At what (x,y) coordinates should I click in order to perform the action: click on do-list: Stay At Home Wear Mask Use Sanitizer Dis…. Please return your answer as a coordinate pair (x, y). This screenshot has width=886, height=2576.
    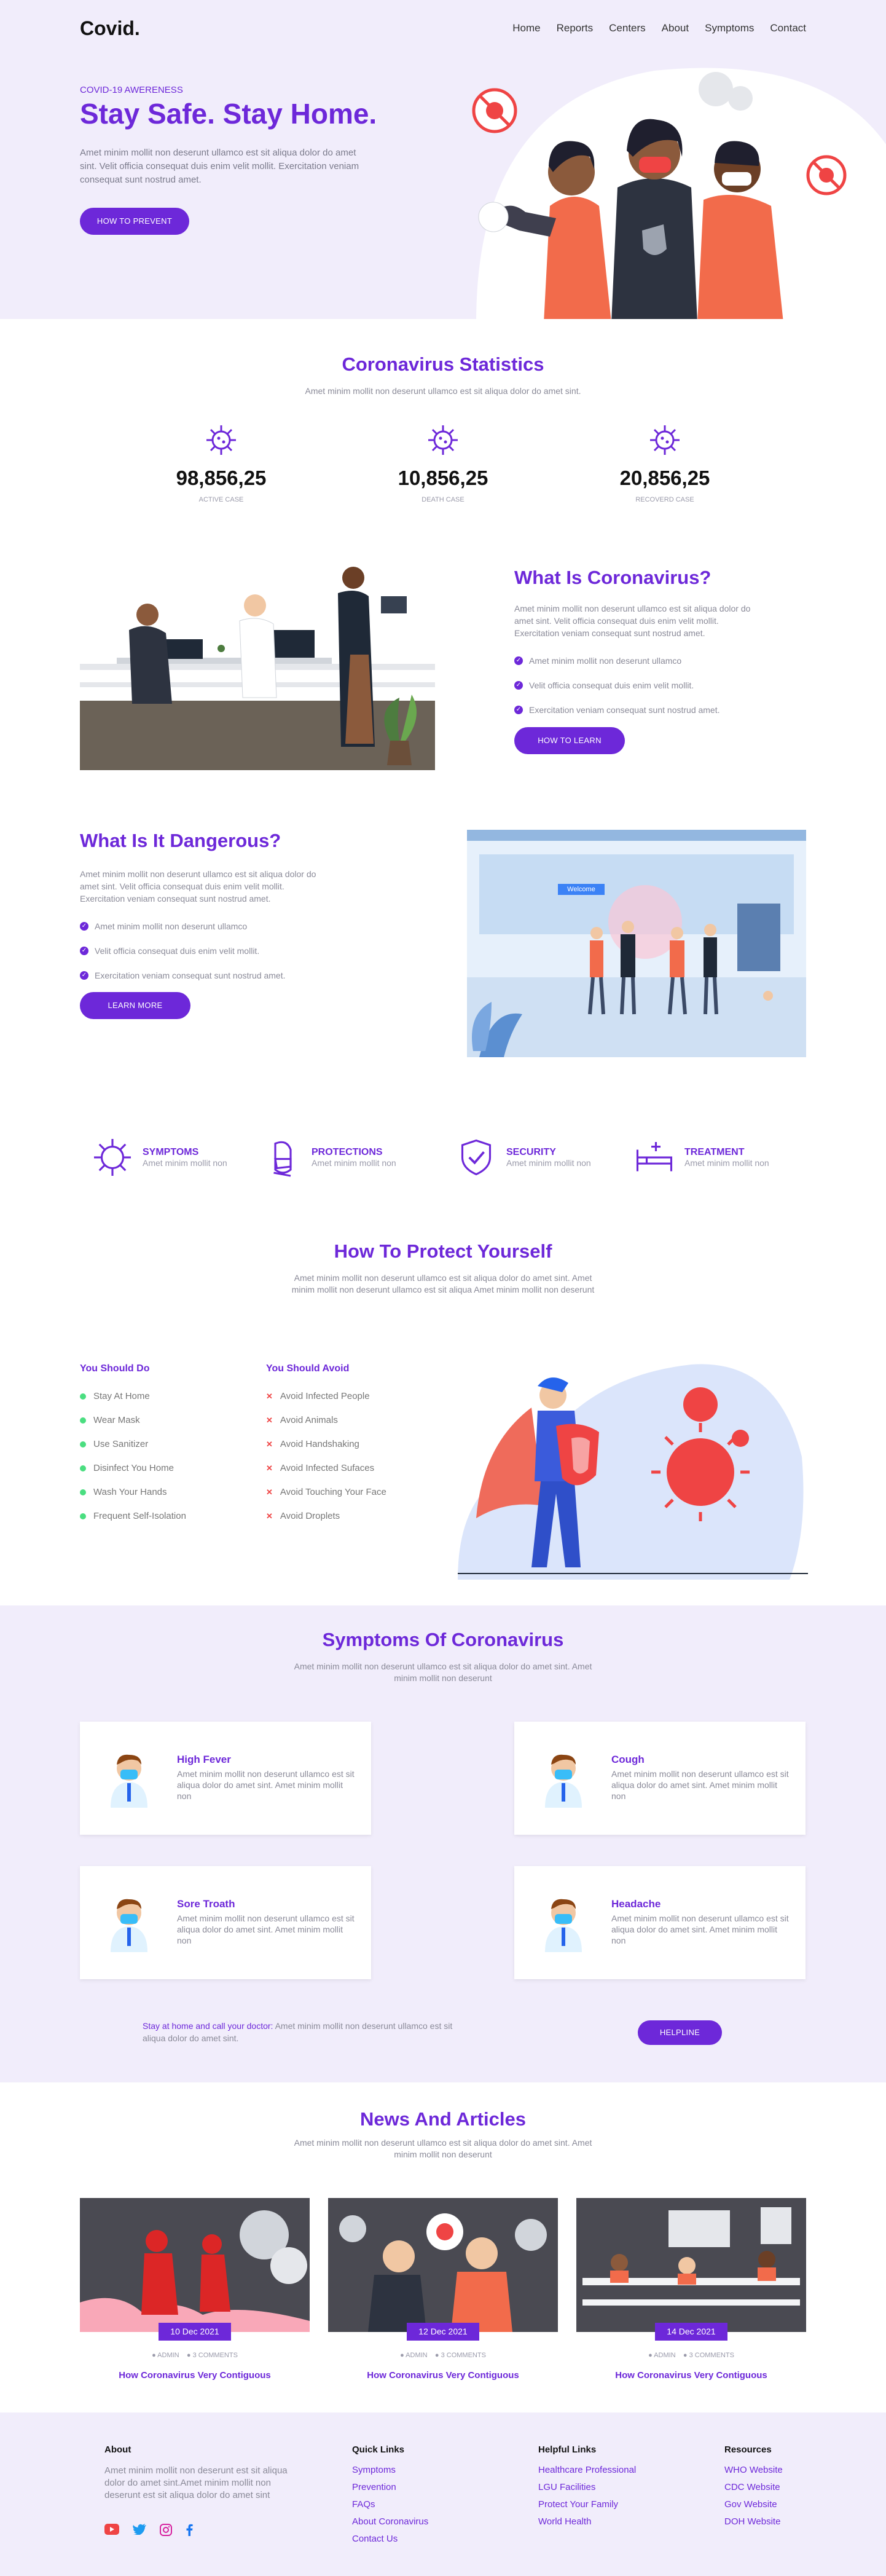
    Looking at the image, I should click on (133, 1456).